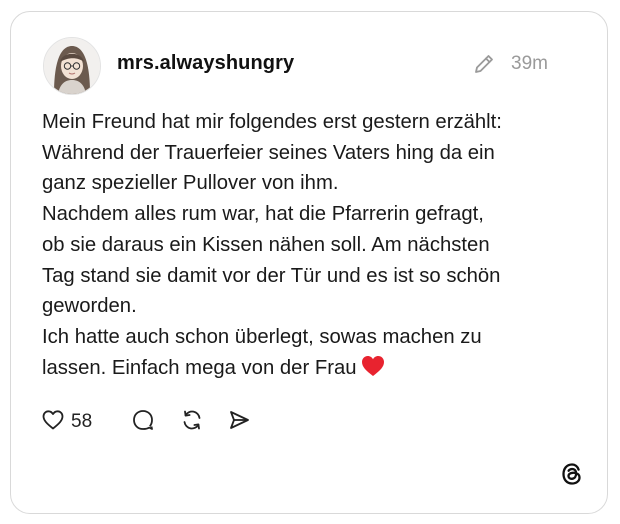  I want to click on send-icon, so click(239, 422).